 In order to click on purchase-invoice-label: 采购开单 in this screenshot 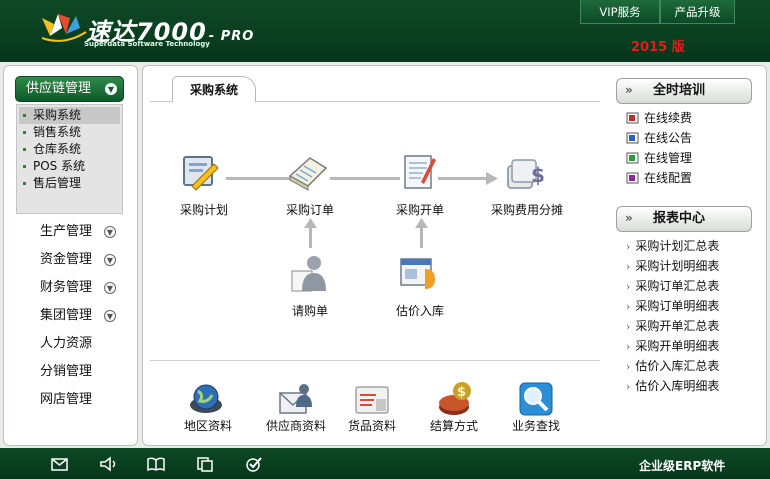, I will do `click(420, 209)`.